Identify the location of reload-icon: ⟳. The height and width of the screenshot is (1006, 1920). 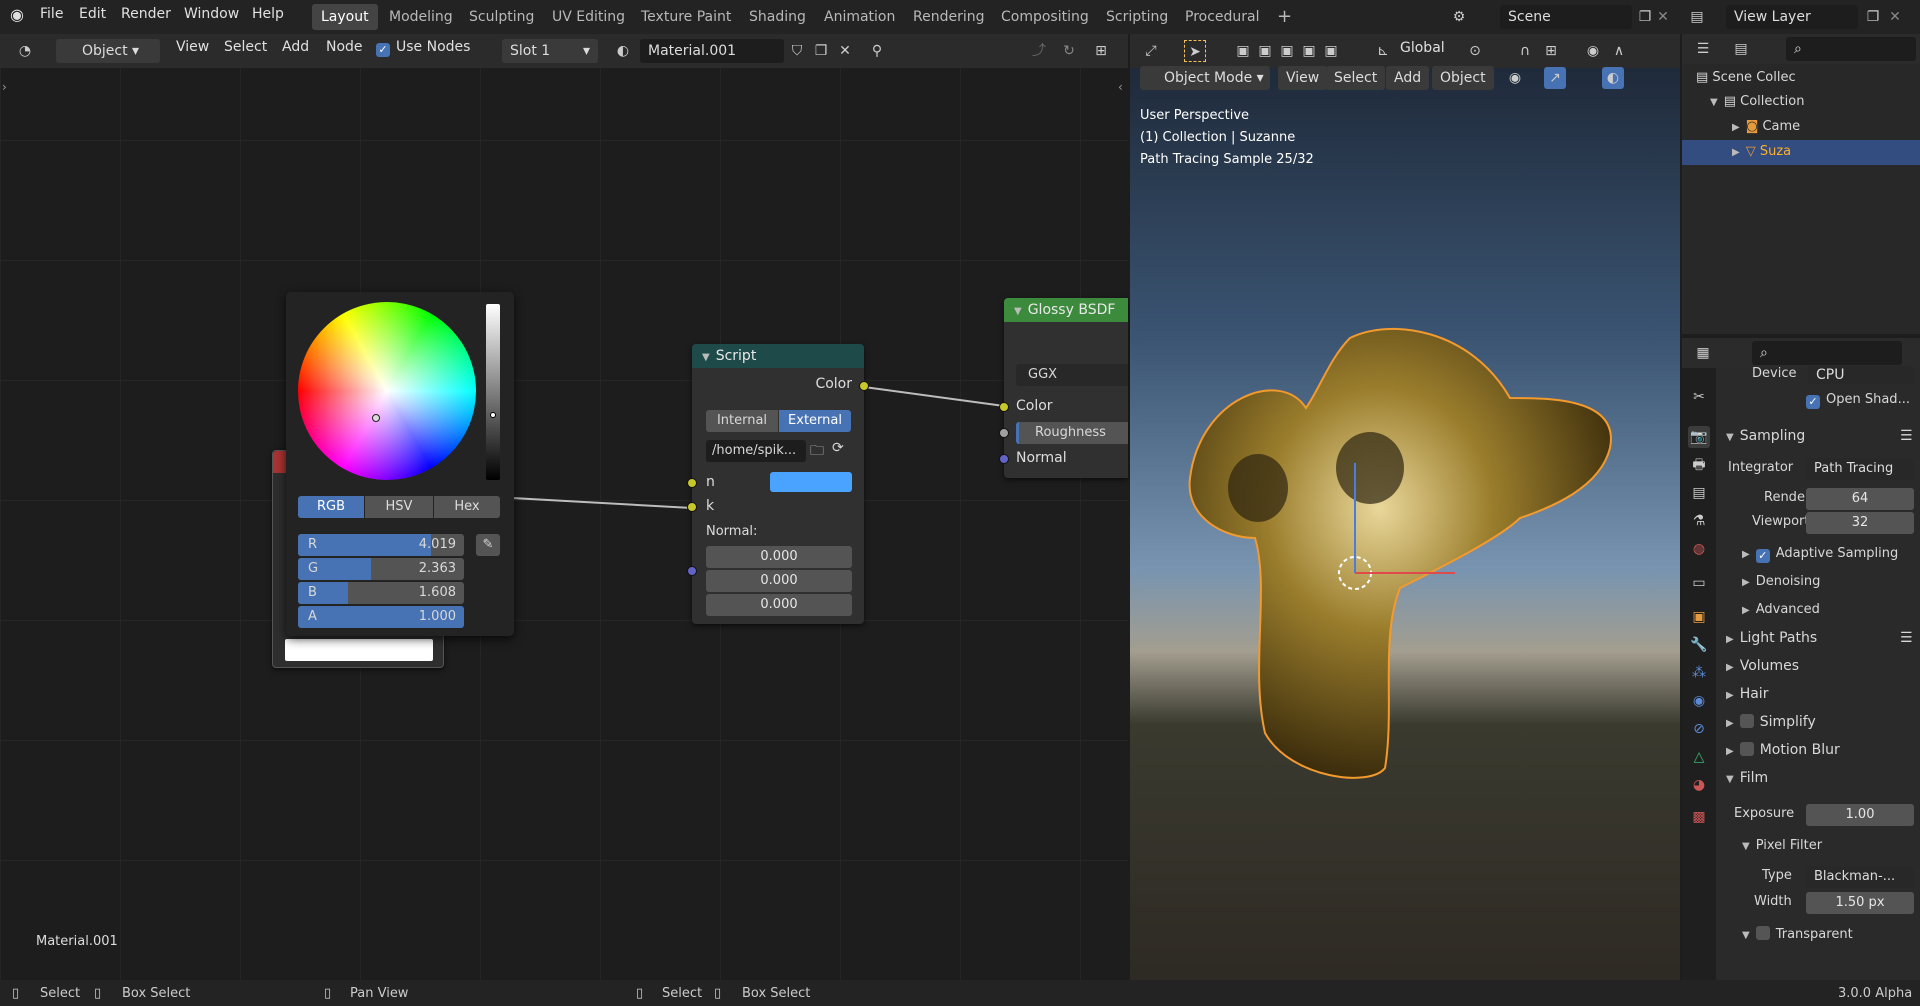
(838, 448).